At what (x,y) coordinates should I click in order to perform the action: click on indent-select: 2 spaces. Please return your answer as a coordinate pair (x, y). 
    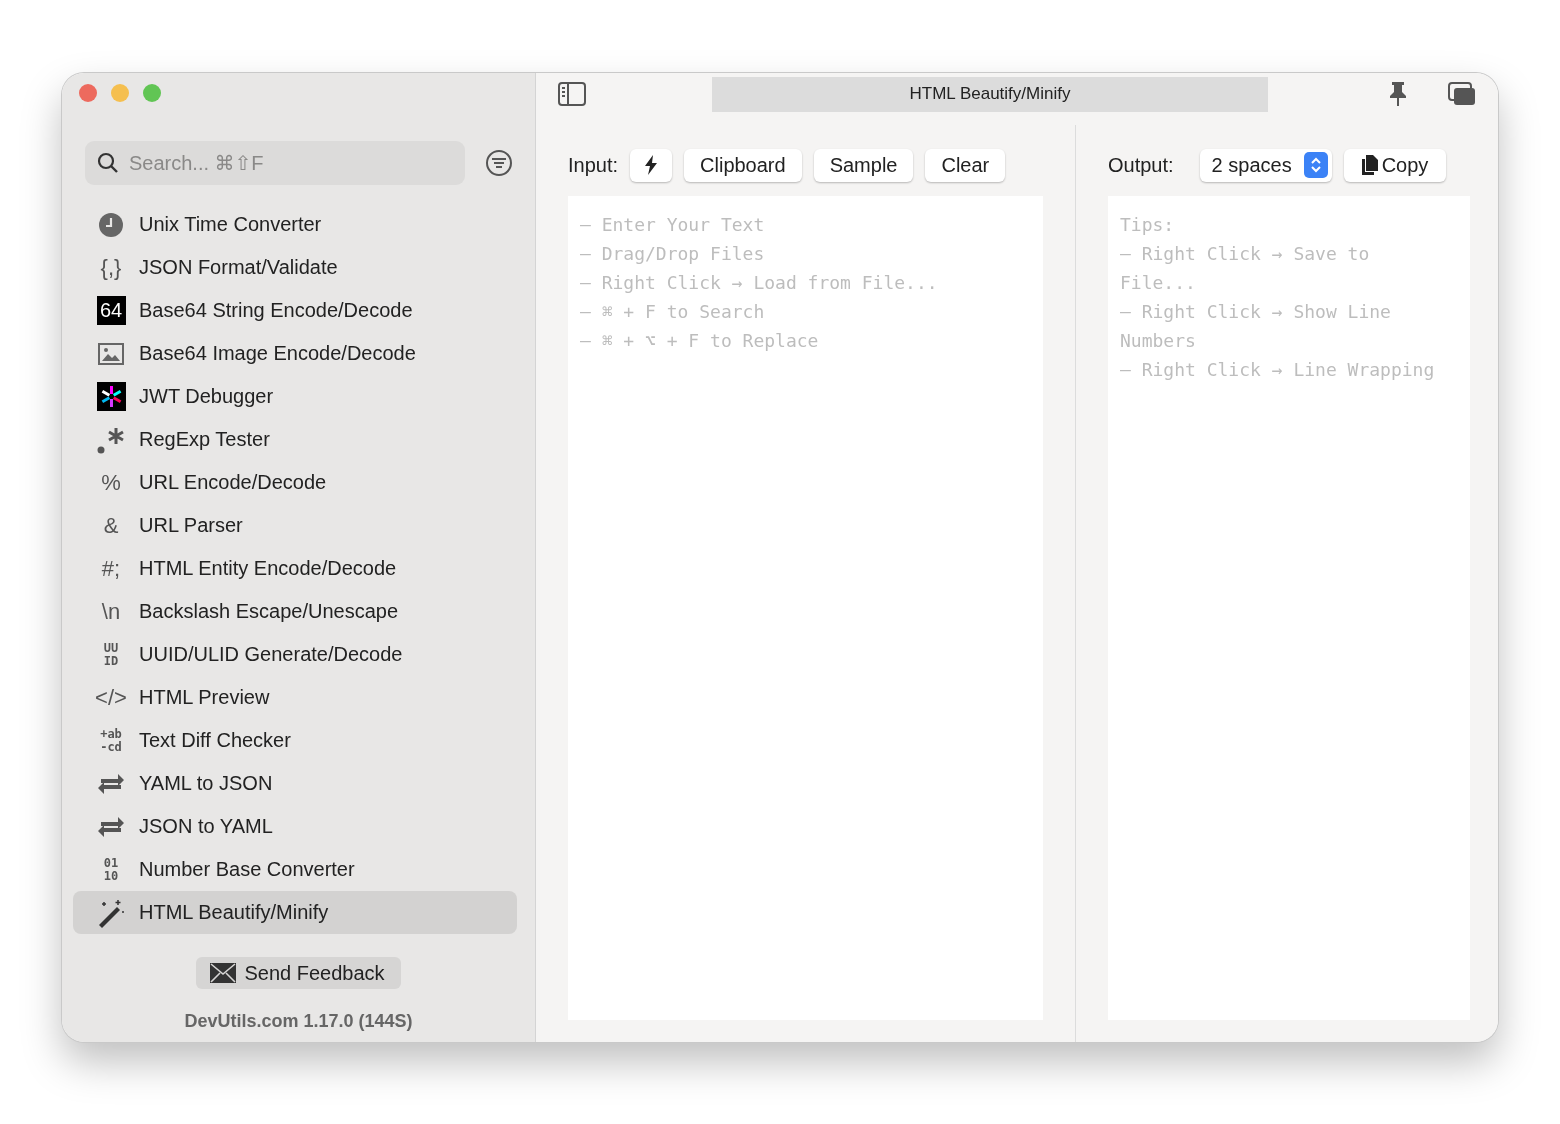
    Looking at the image, I should click on (1265, 165).